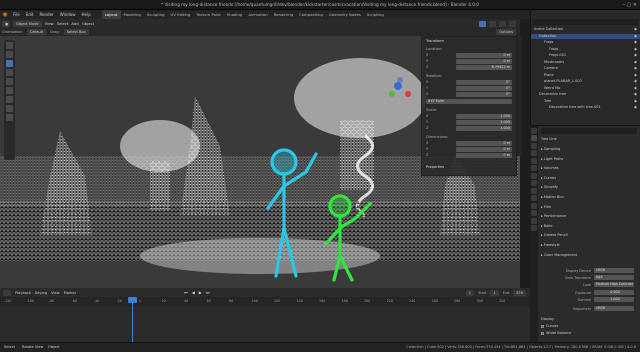 The image size is (640, 352). What do you see at coordinates (585, 63) in the screenshot?
I see `outliner-row: Mushrooms ◉` at bounding box center [585, 63].